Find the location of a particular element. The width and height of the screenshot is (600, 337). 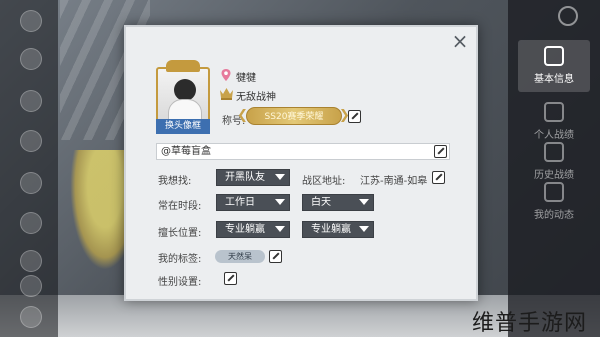

avatar-head is located at coordinates (185, 90).